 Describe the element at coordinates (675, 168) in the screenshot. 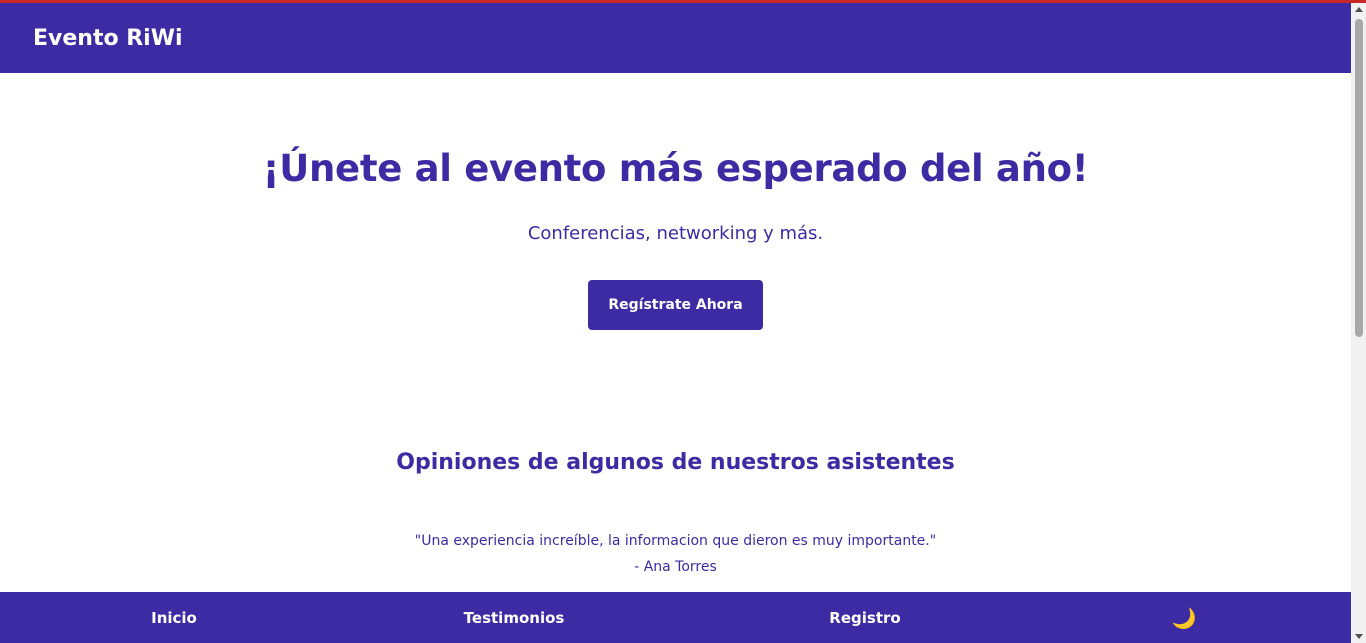

I see `hero-title: ¡Únete al evento más esperado del año!` at that location.